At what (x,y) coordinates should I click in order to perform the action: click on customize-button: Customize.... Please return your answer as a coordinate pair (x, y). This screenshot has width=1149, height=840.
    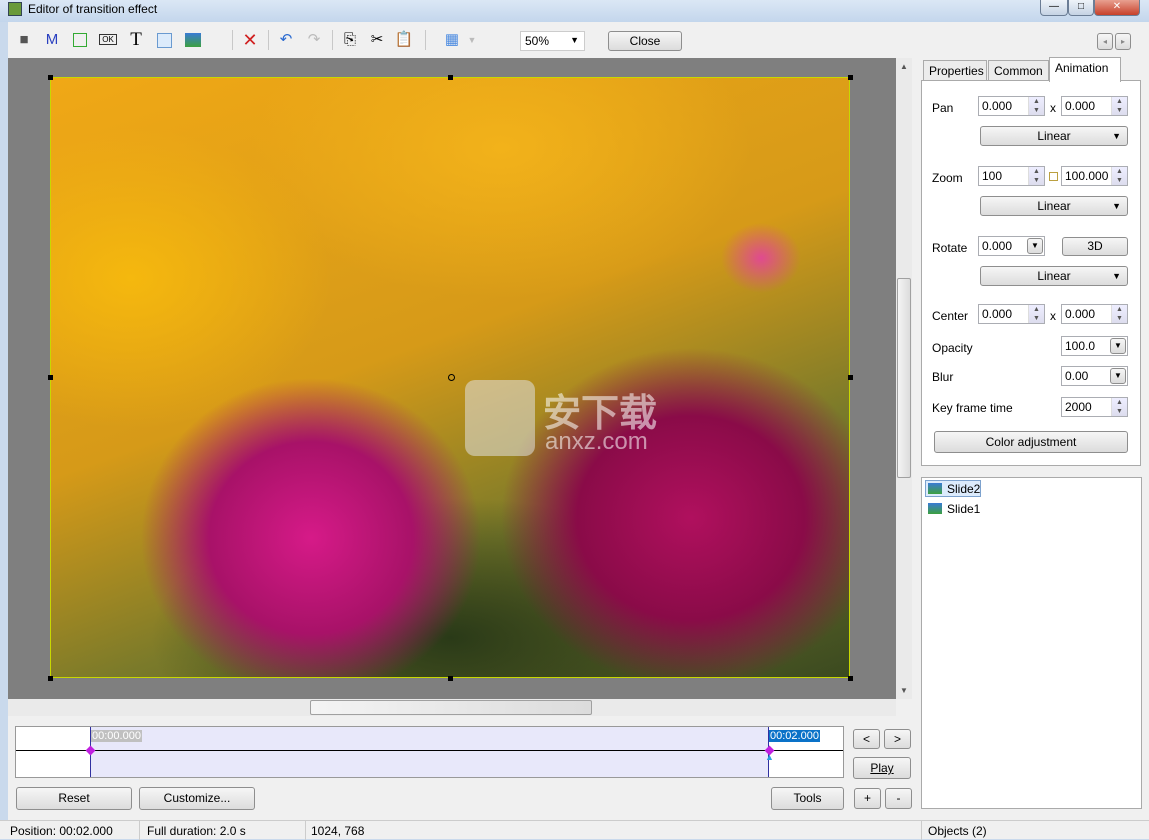
    Looking at the image, I should click on (197, 798).